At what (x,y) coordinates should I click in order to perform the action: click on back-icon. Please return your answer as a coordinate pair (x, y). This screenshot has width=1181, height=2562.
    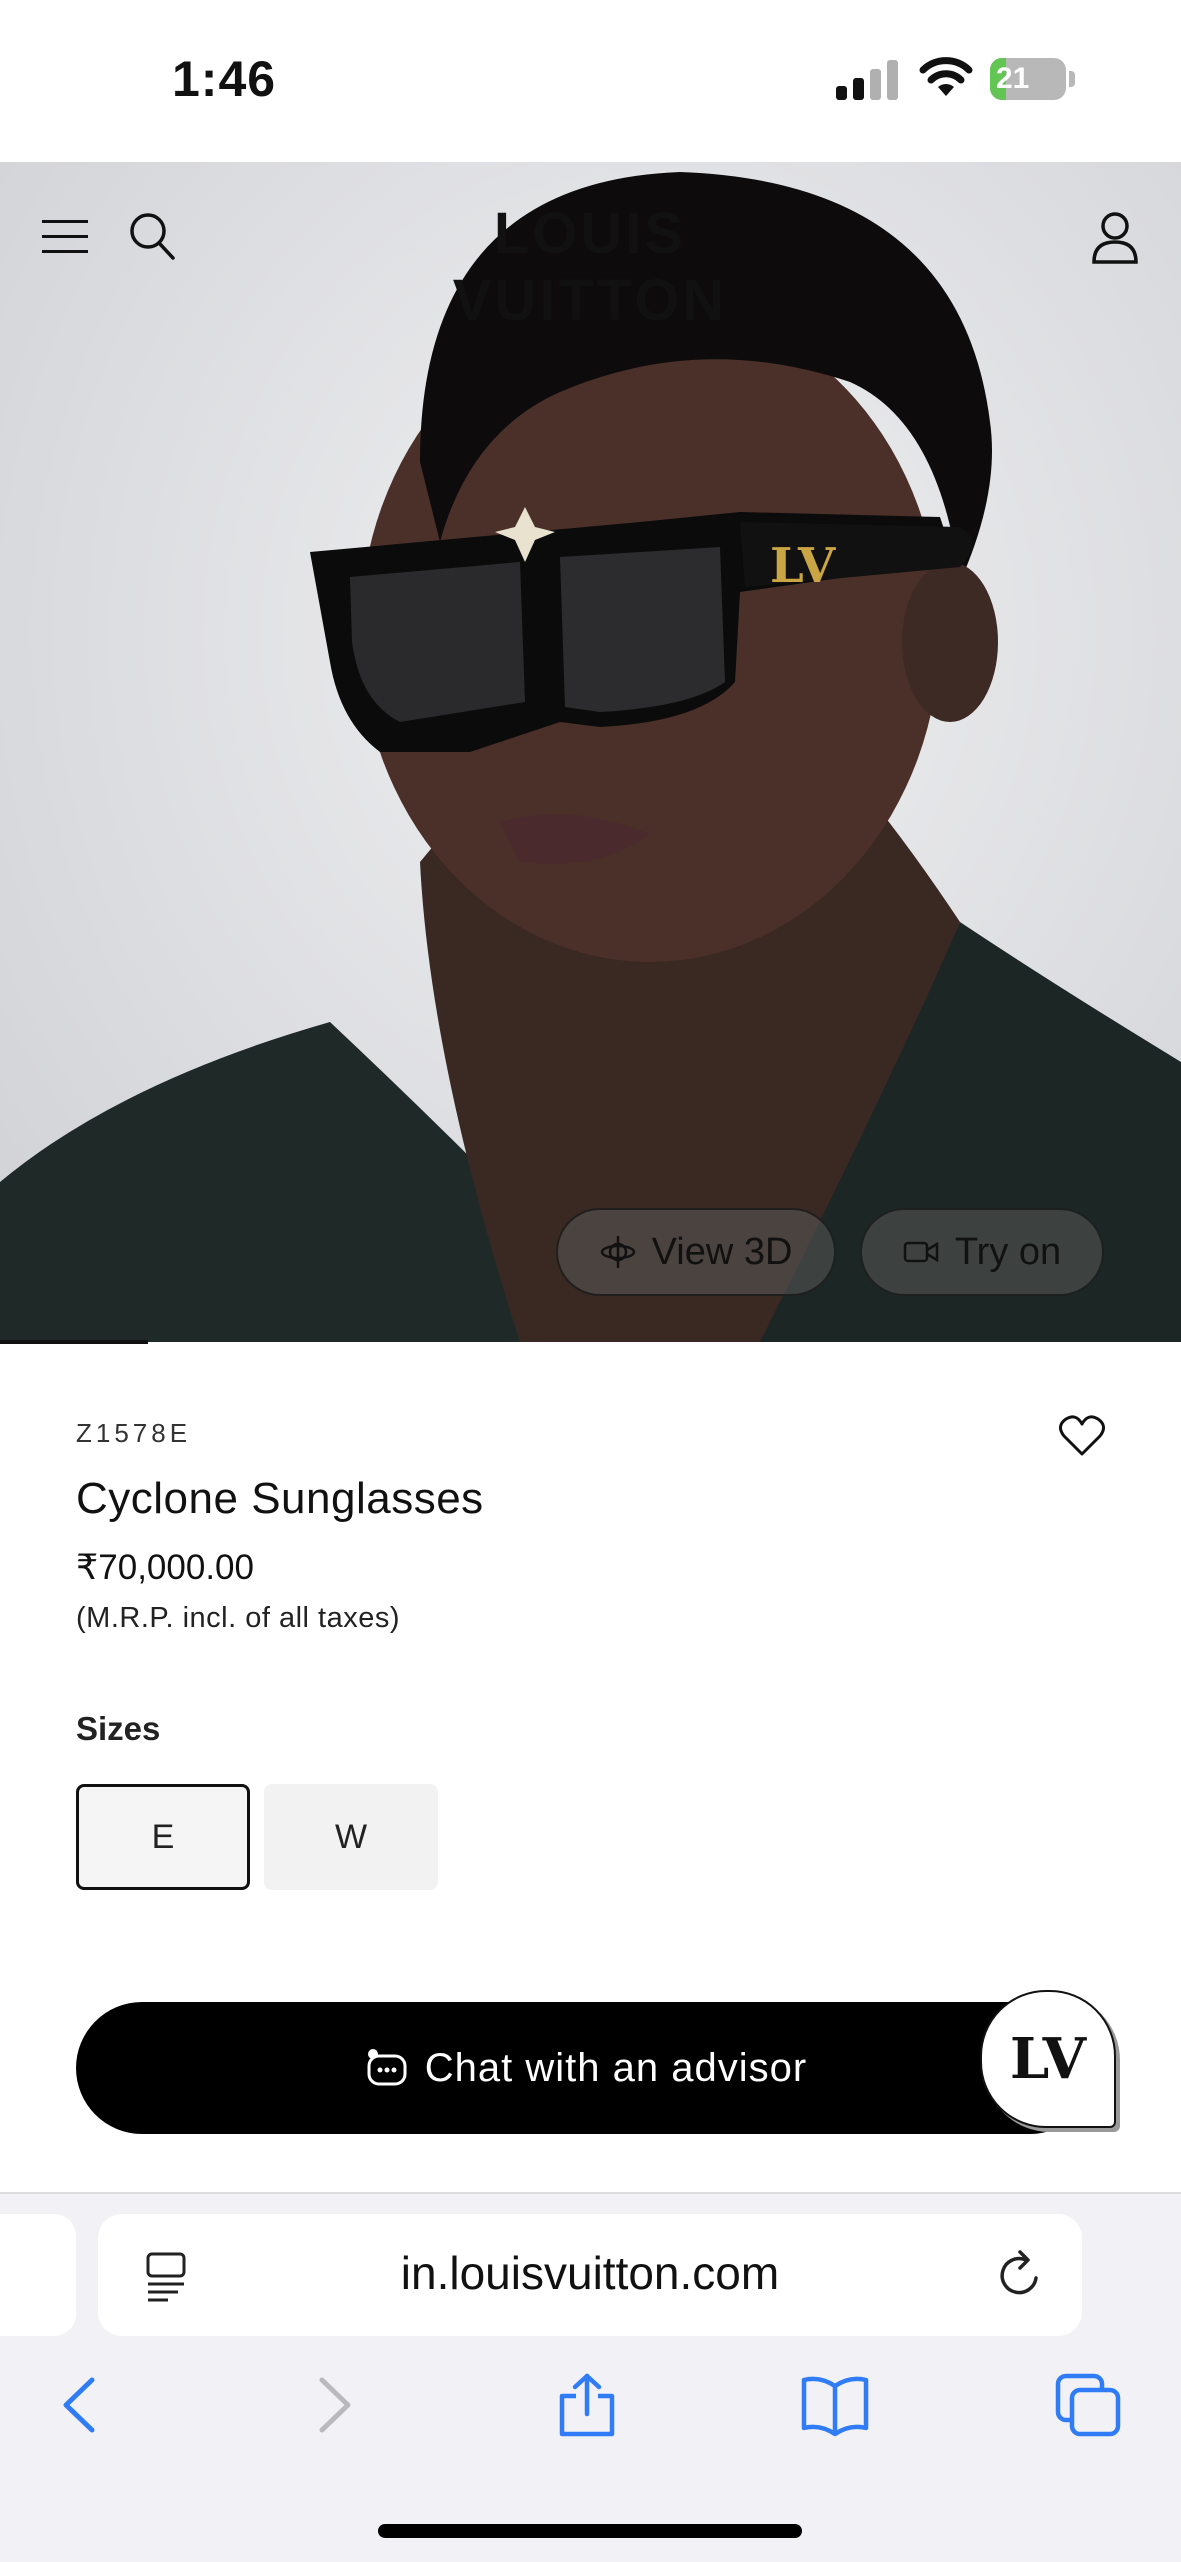
    Looking at the image, I should click on (79, 2405).